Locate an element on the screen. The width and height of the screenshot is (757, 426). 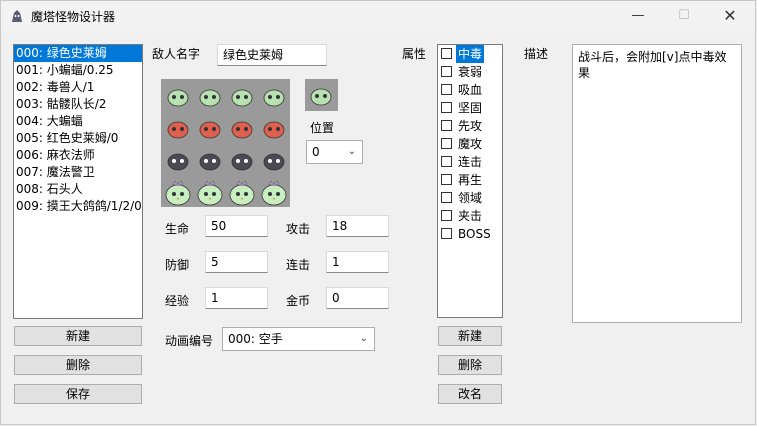
attribute-label: 领域 is located at coordinates (470, 198).